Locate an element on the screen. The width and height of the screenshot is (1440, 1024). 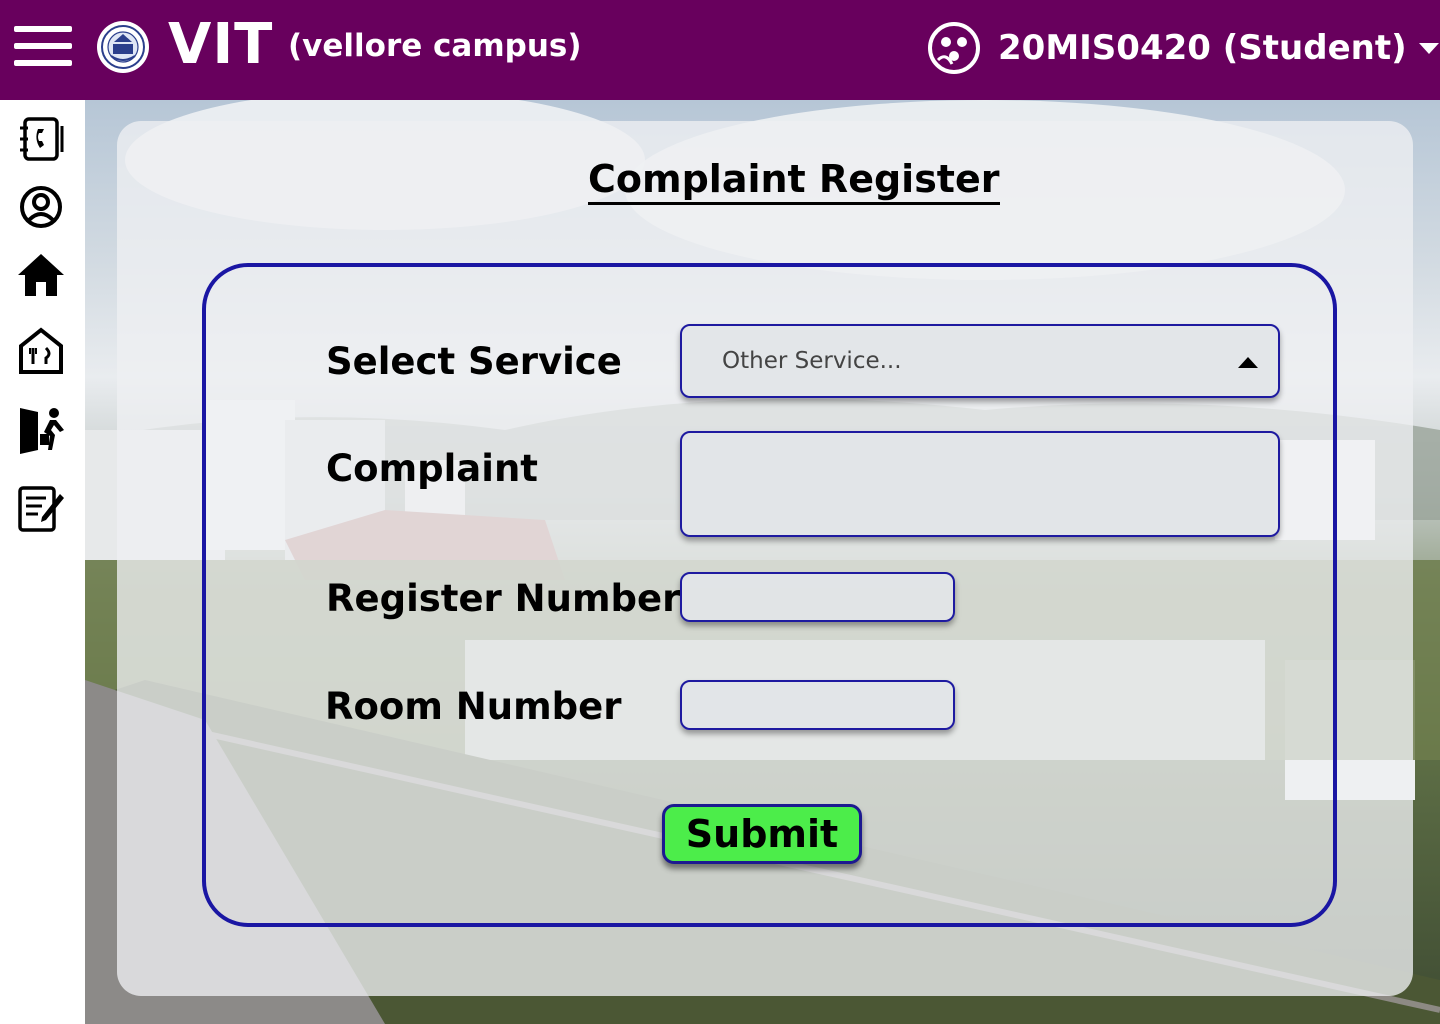
brand-title: VIT is located at coordinates (221, 44).